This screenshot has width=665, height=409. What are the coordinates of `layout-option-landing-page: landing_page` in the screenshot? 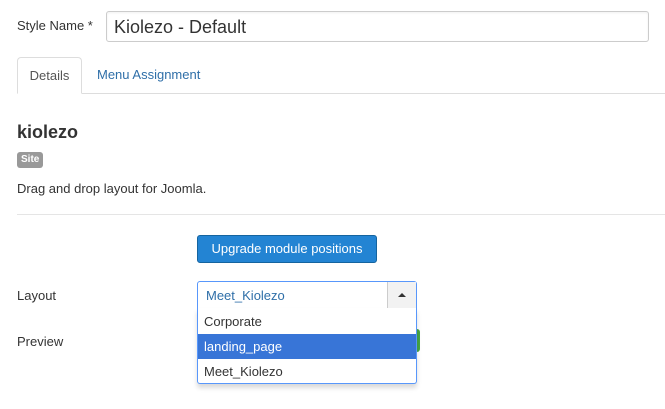 It's located at (307, 346).